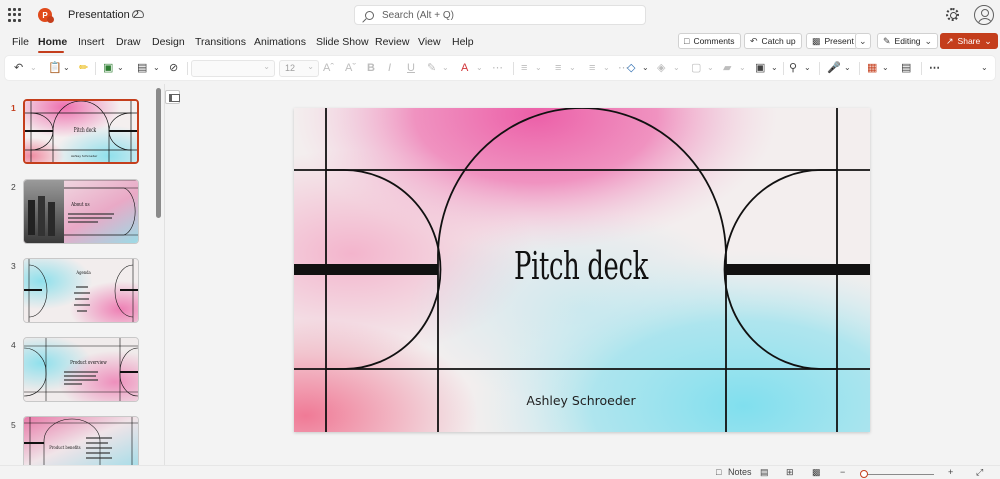  What do you see at coordinates (898, 474) in the screenshot?
I see `zoom-slider` at bounding box center [898, 474].